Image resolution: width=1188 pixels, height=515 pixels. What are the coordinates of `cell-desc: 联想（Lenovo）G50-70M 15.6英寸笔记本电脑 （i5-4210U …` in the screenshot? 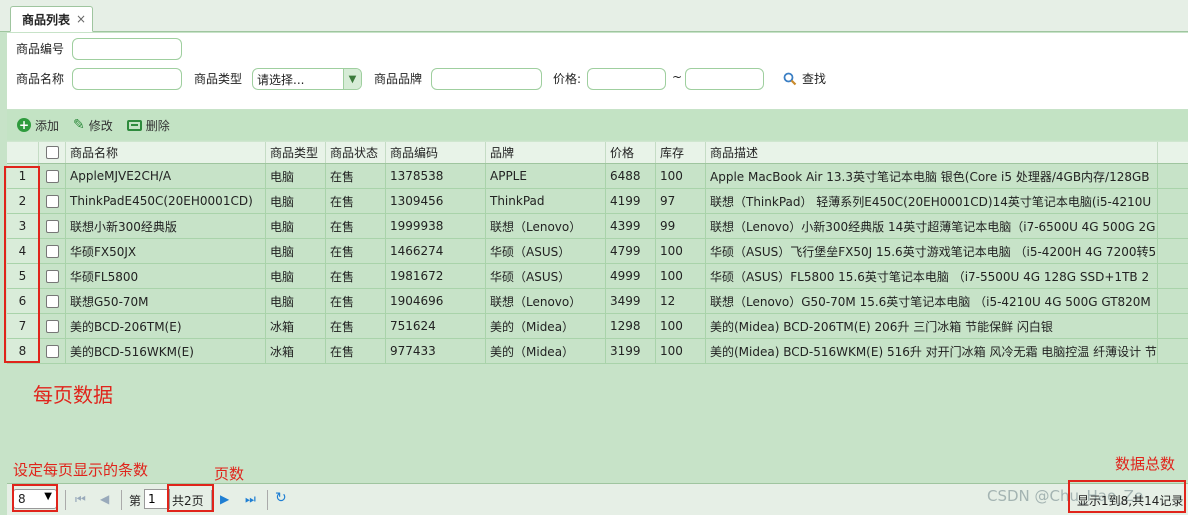 It's located at (932, 301).